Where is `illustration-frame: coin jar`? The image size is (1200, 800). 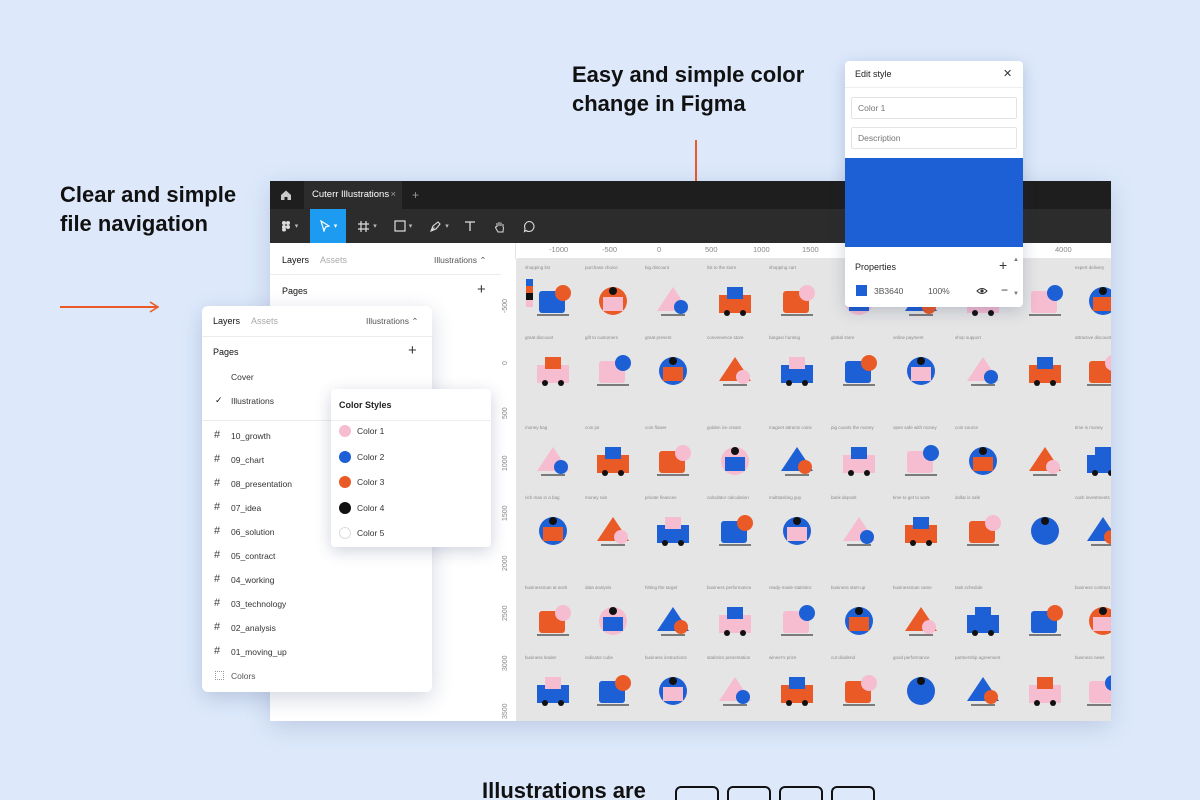 illustration-frame: coin jar is located at coordinates (613, 461).